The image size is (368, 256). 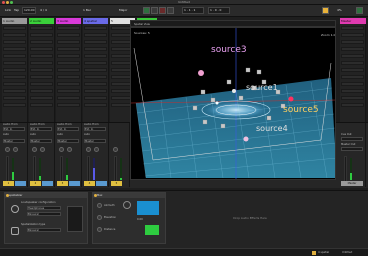 What do you see at coordinates (99, 229) in the screenshot?
I see `distance-knob` at bounding box center [99, 229].